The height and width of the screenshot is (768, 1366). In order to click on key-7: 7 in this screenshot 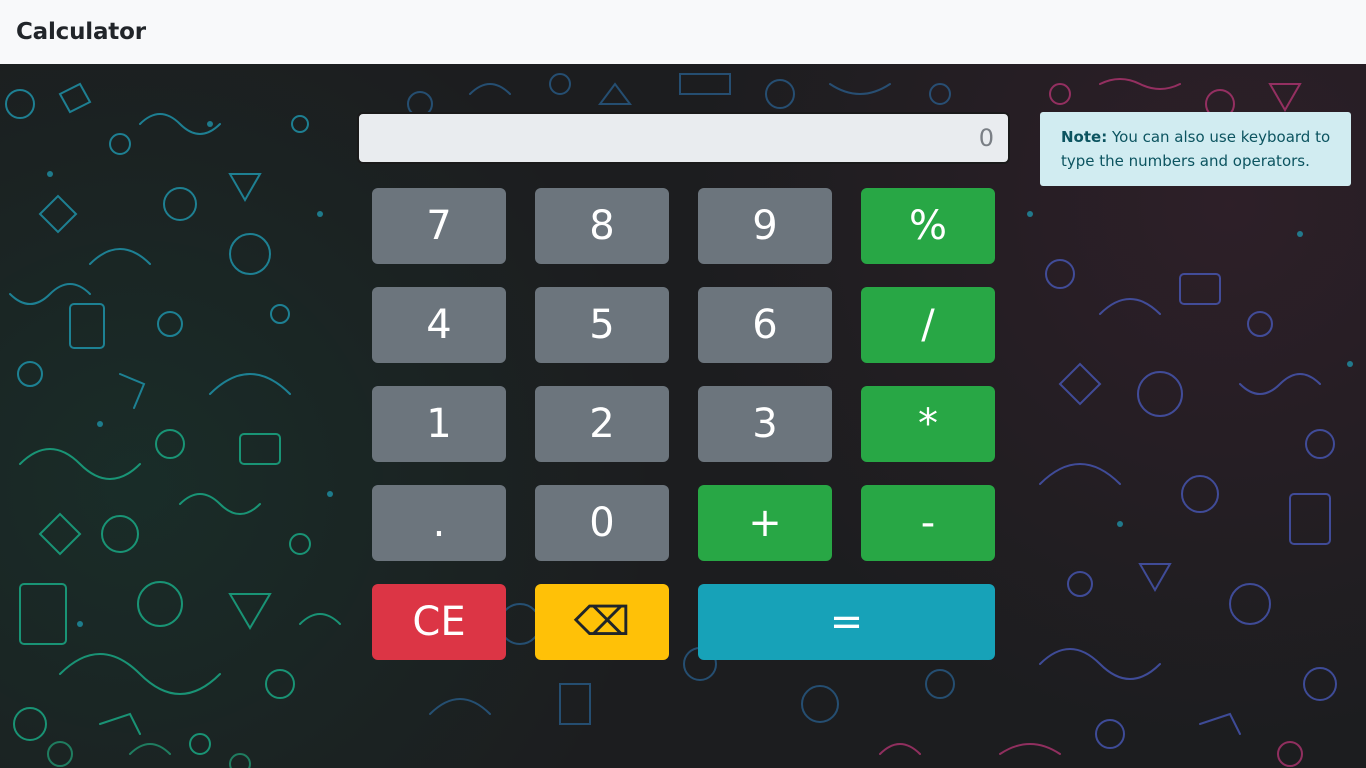, I will do `click(439, 226)`.